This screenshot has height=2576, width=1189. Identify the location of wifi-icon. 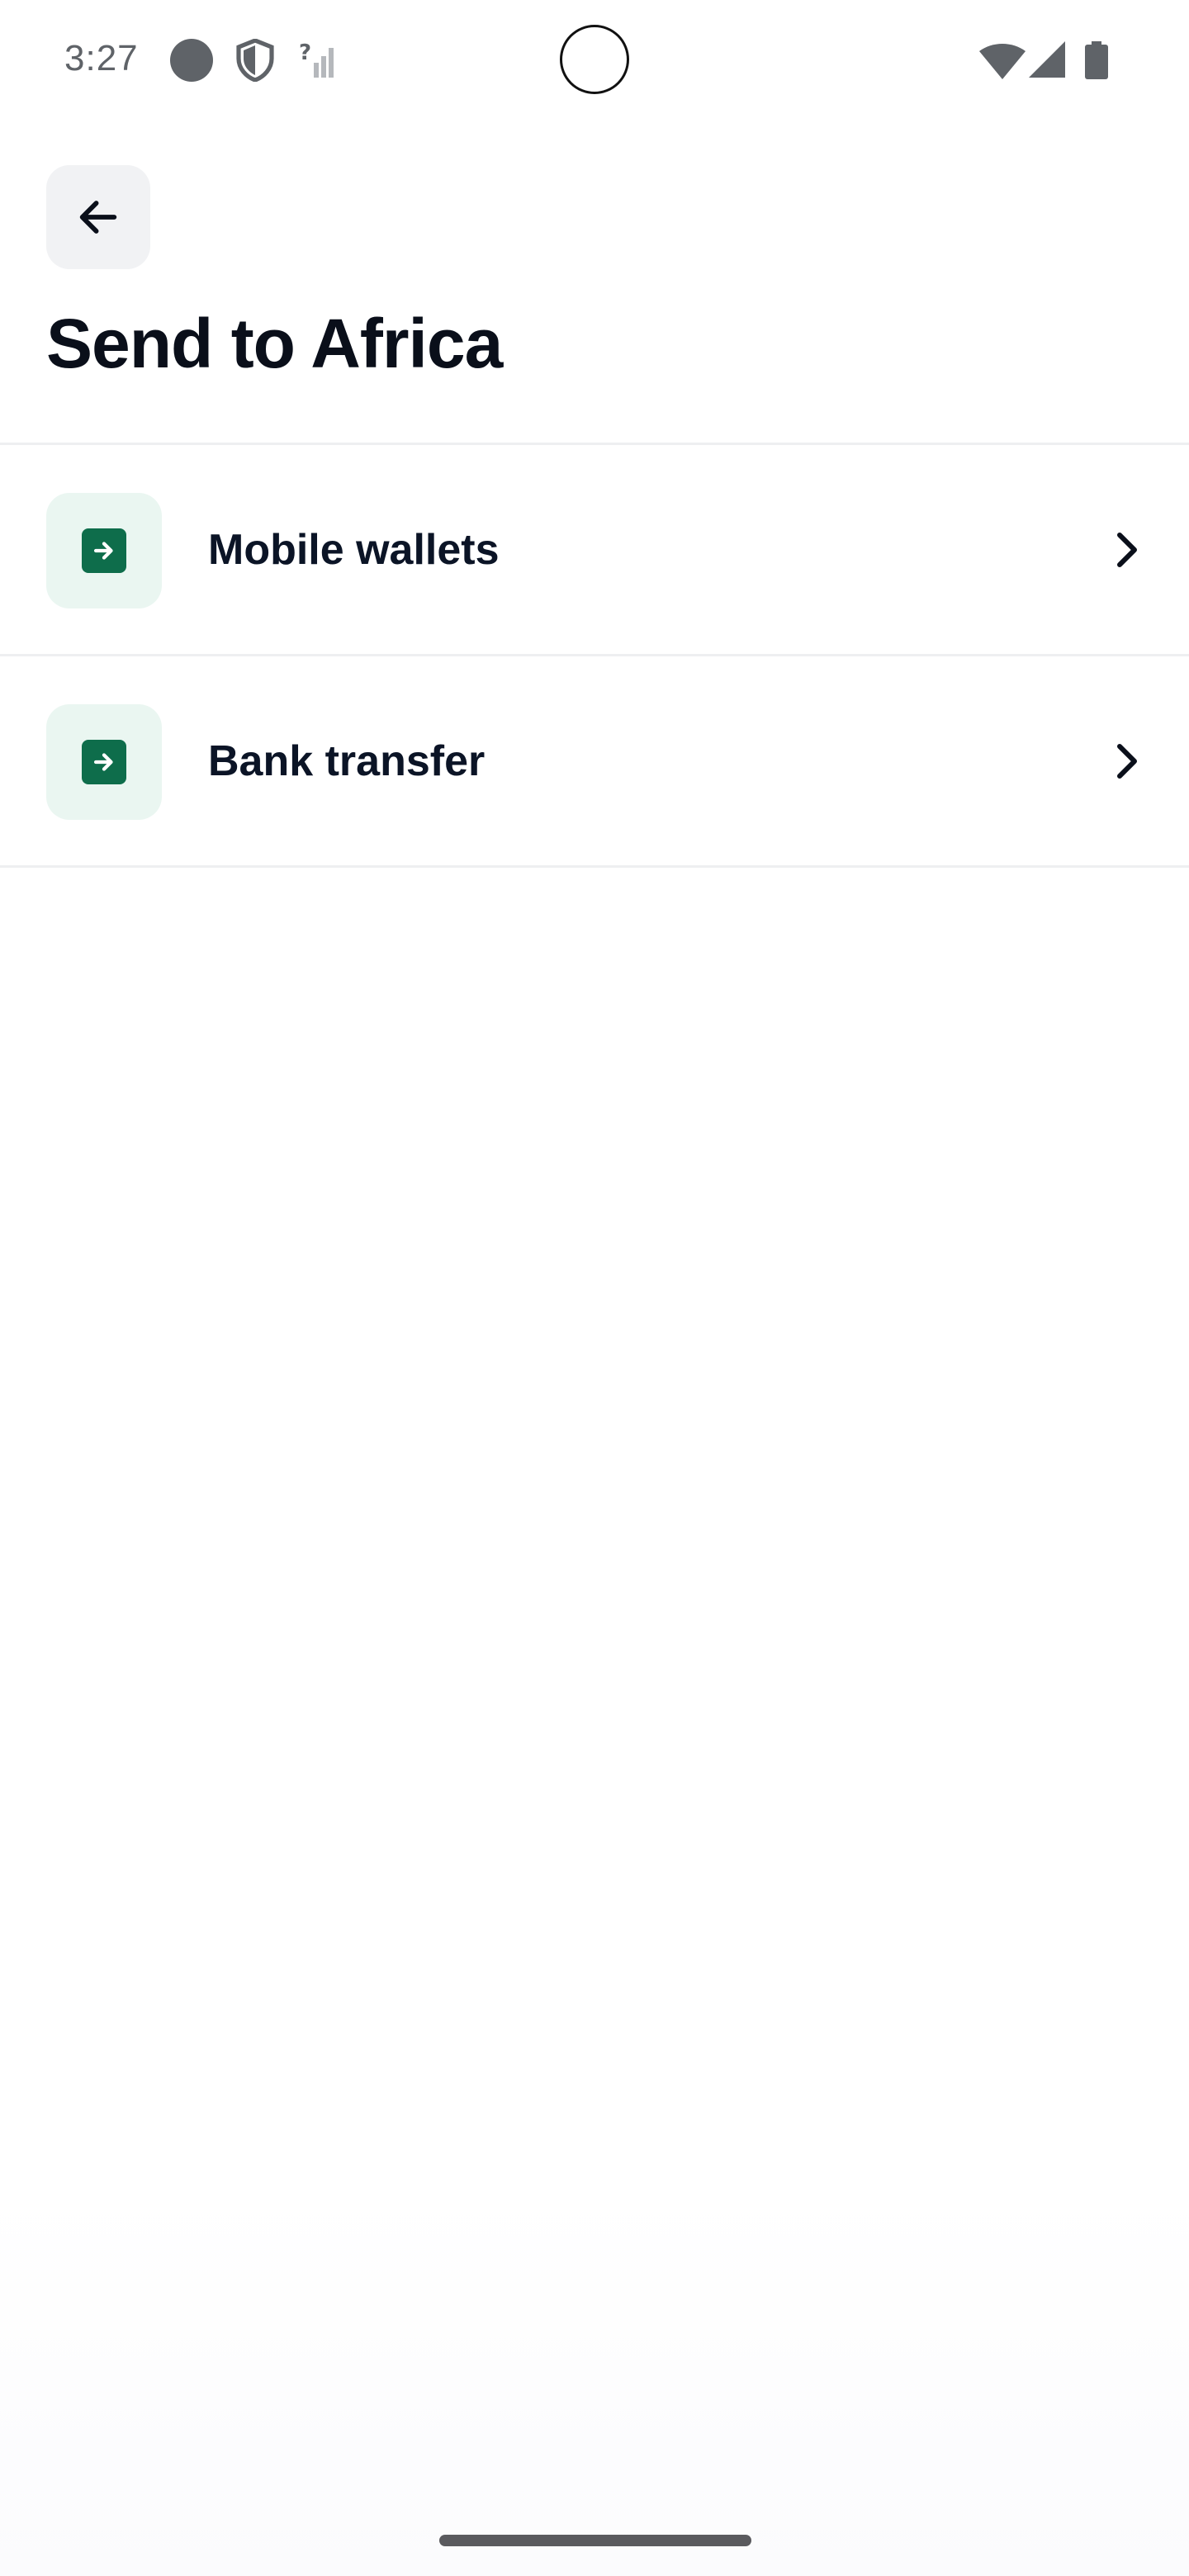
(1002, 61).